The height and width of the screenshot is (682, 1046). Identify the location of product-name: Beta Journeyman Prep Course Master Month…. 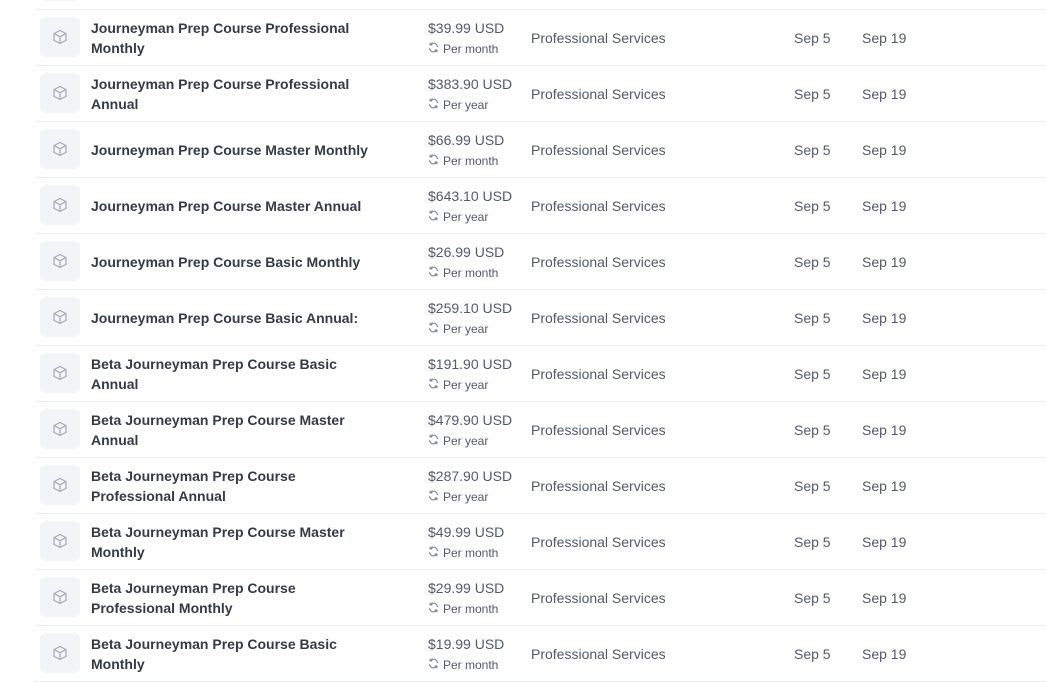
(236, 541).